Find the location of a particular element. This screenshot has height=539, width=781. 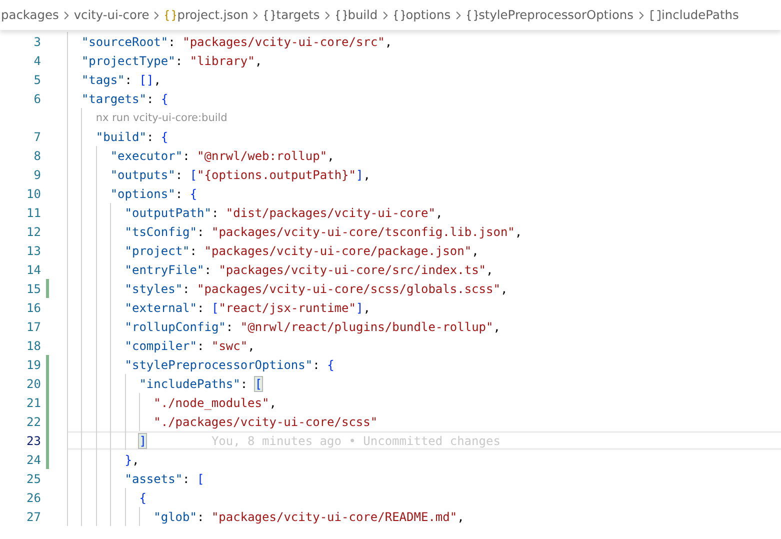

line-number: 14 is located at coordinates (33, 269).